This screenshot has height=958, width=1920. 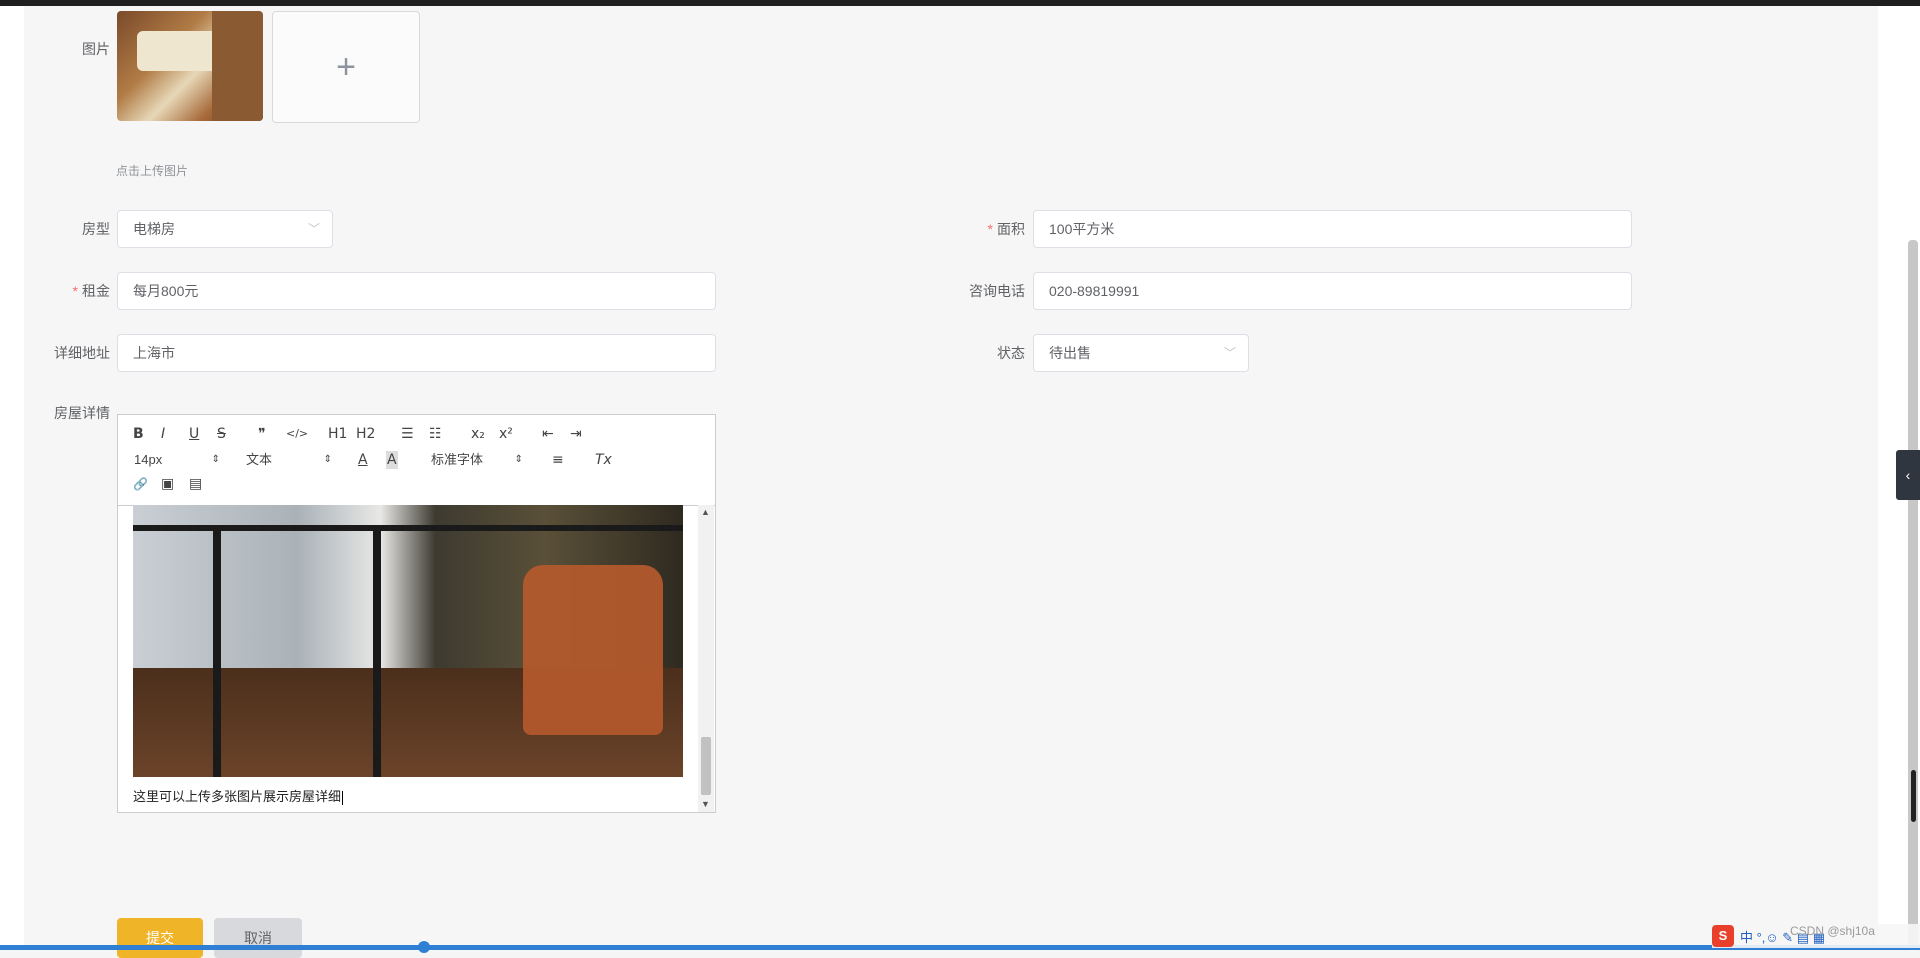 What do you see at coordinates (424, 947) in the screenshot?
I see `progress-handle` at bounding box center [424, 947].